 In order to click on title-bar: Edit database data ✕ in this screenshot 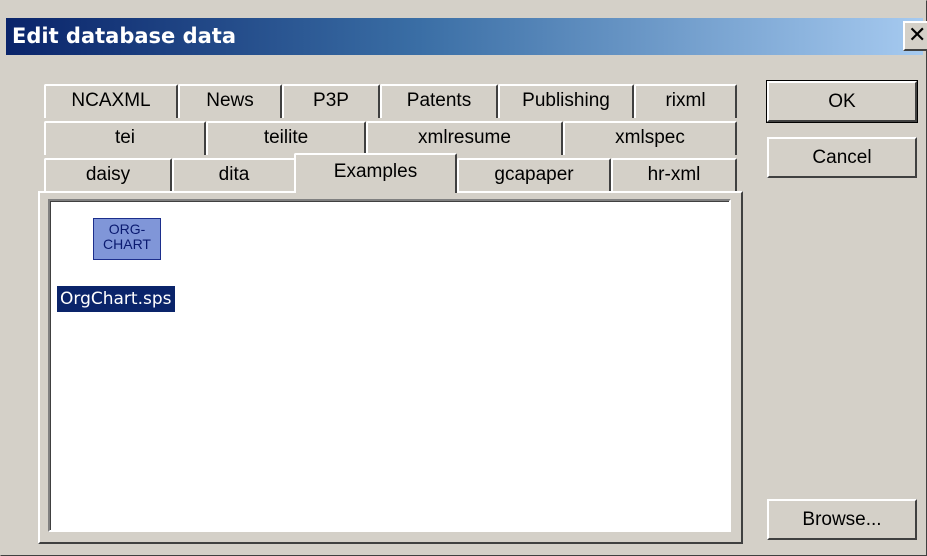, I will do `click(466, 36)`.